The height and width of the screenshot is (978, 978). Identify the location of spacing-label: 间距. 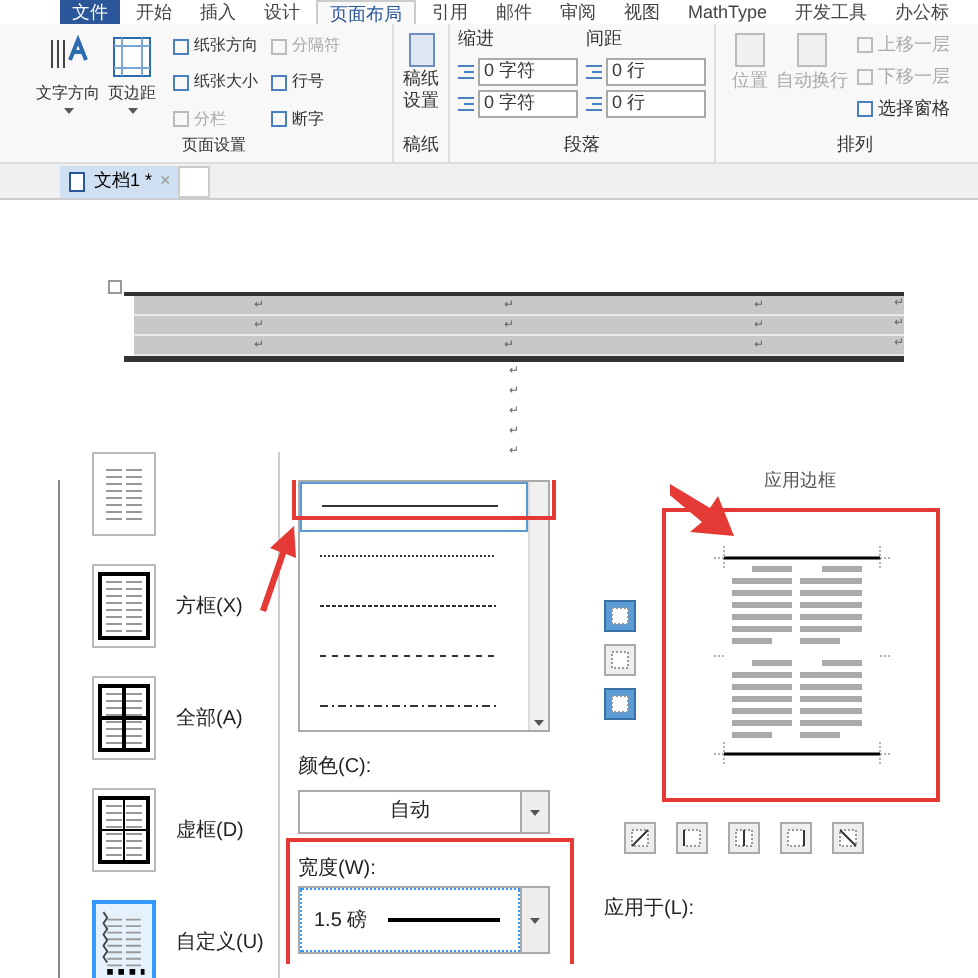
(604, 39).